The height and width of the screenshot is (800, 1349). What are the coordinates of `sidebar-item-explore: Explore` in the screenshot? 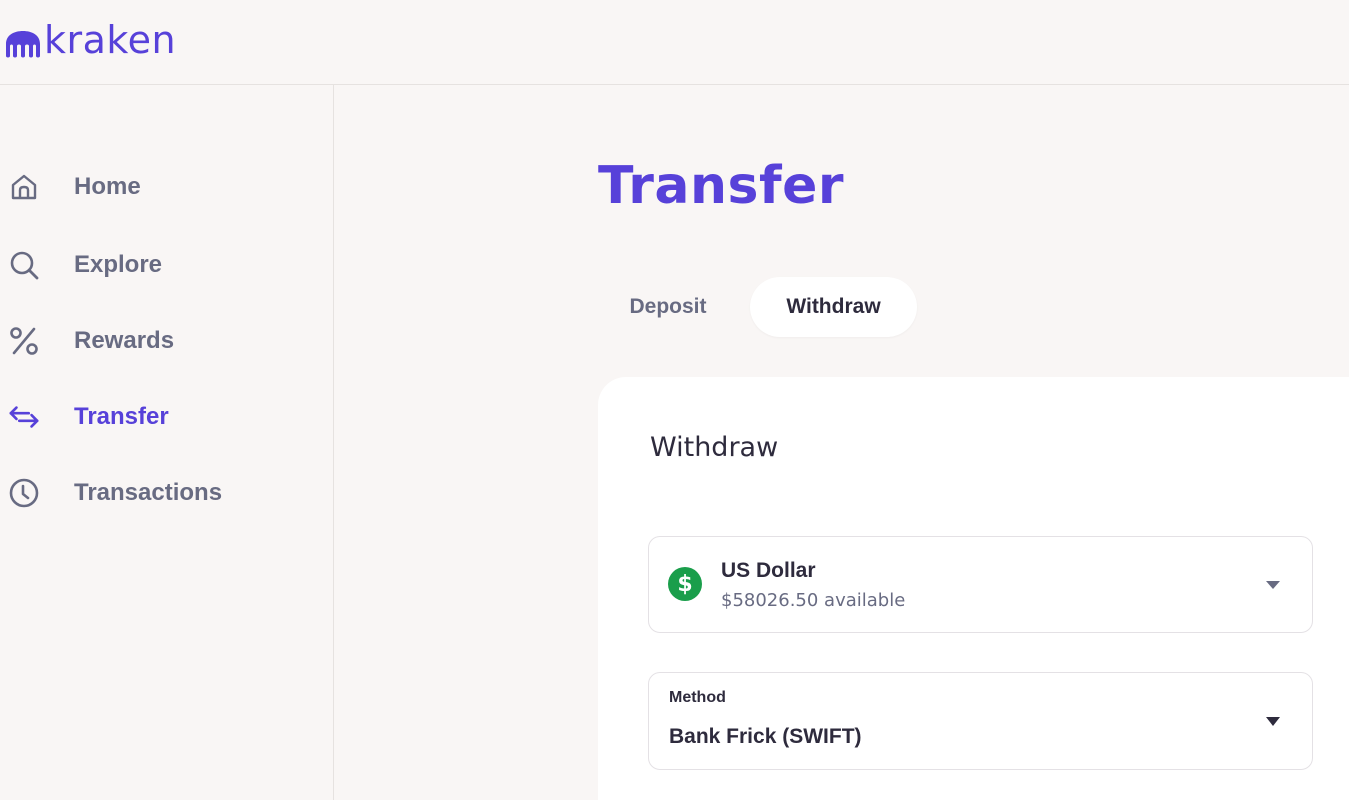 It's located at (85, 265).